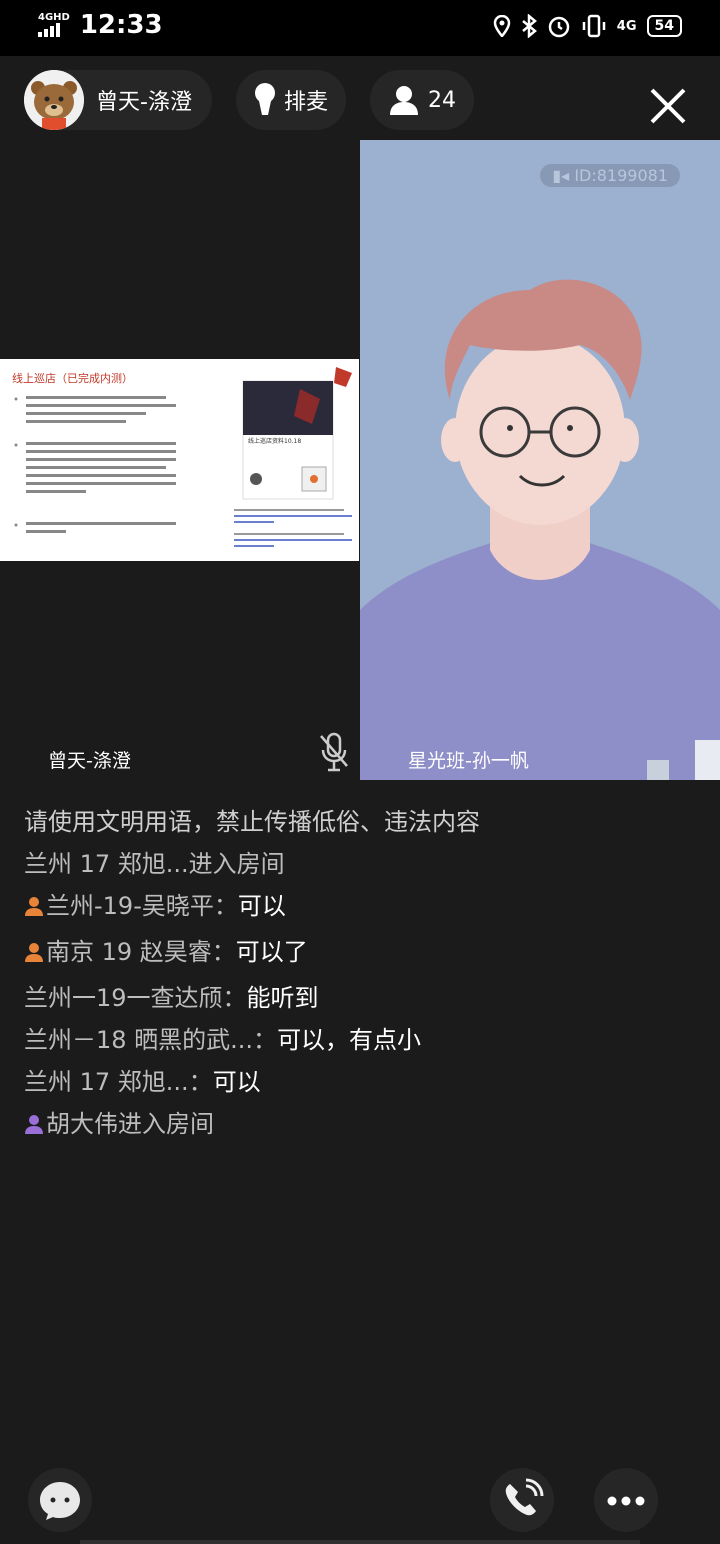  Describe the element at coordinates (223, 1040) in the screenshot. I see `chat-message: 兰州－18 晒黑的武...：可以，有点小` at that location.